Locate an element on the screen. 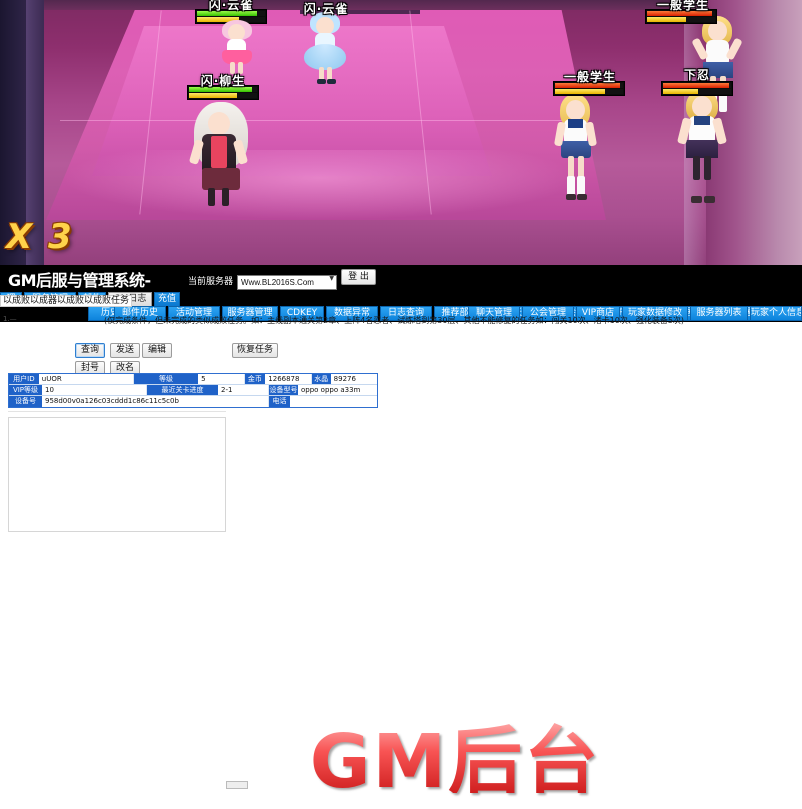 This screenshot has width=802, height=809. scroll-stub is located at coordinates (237, 785).